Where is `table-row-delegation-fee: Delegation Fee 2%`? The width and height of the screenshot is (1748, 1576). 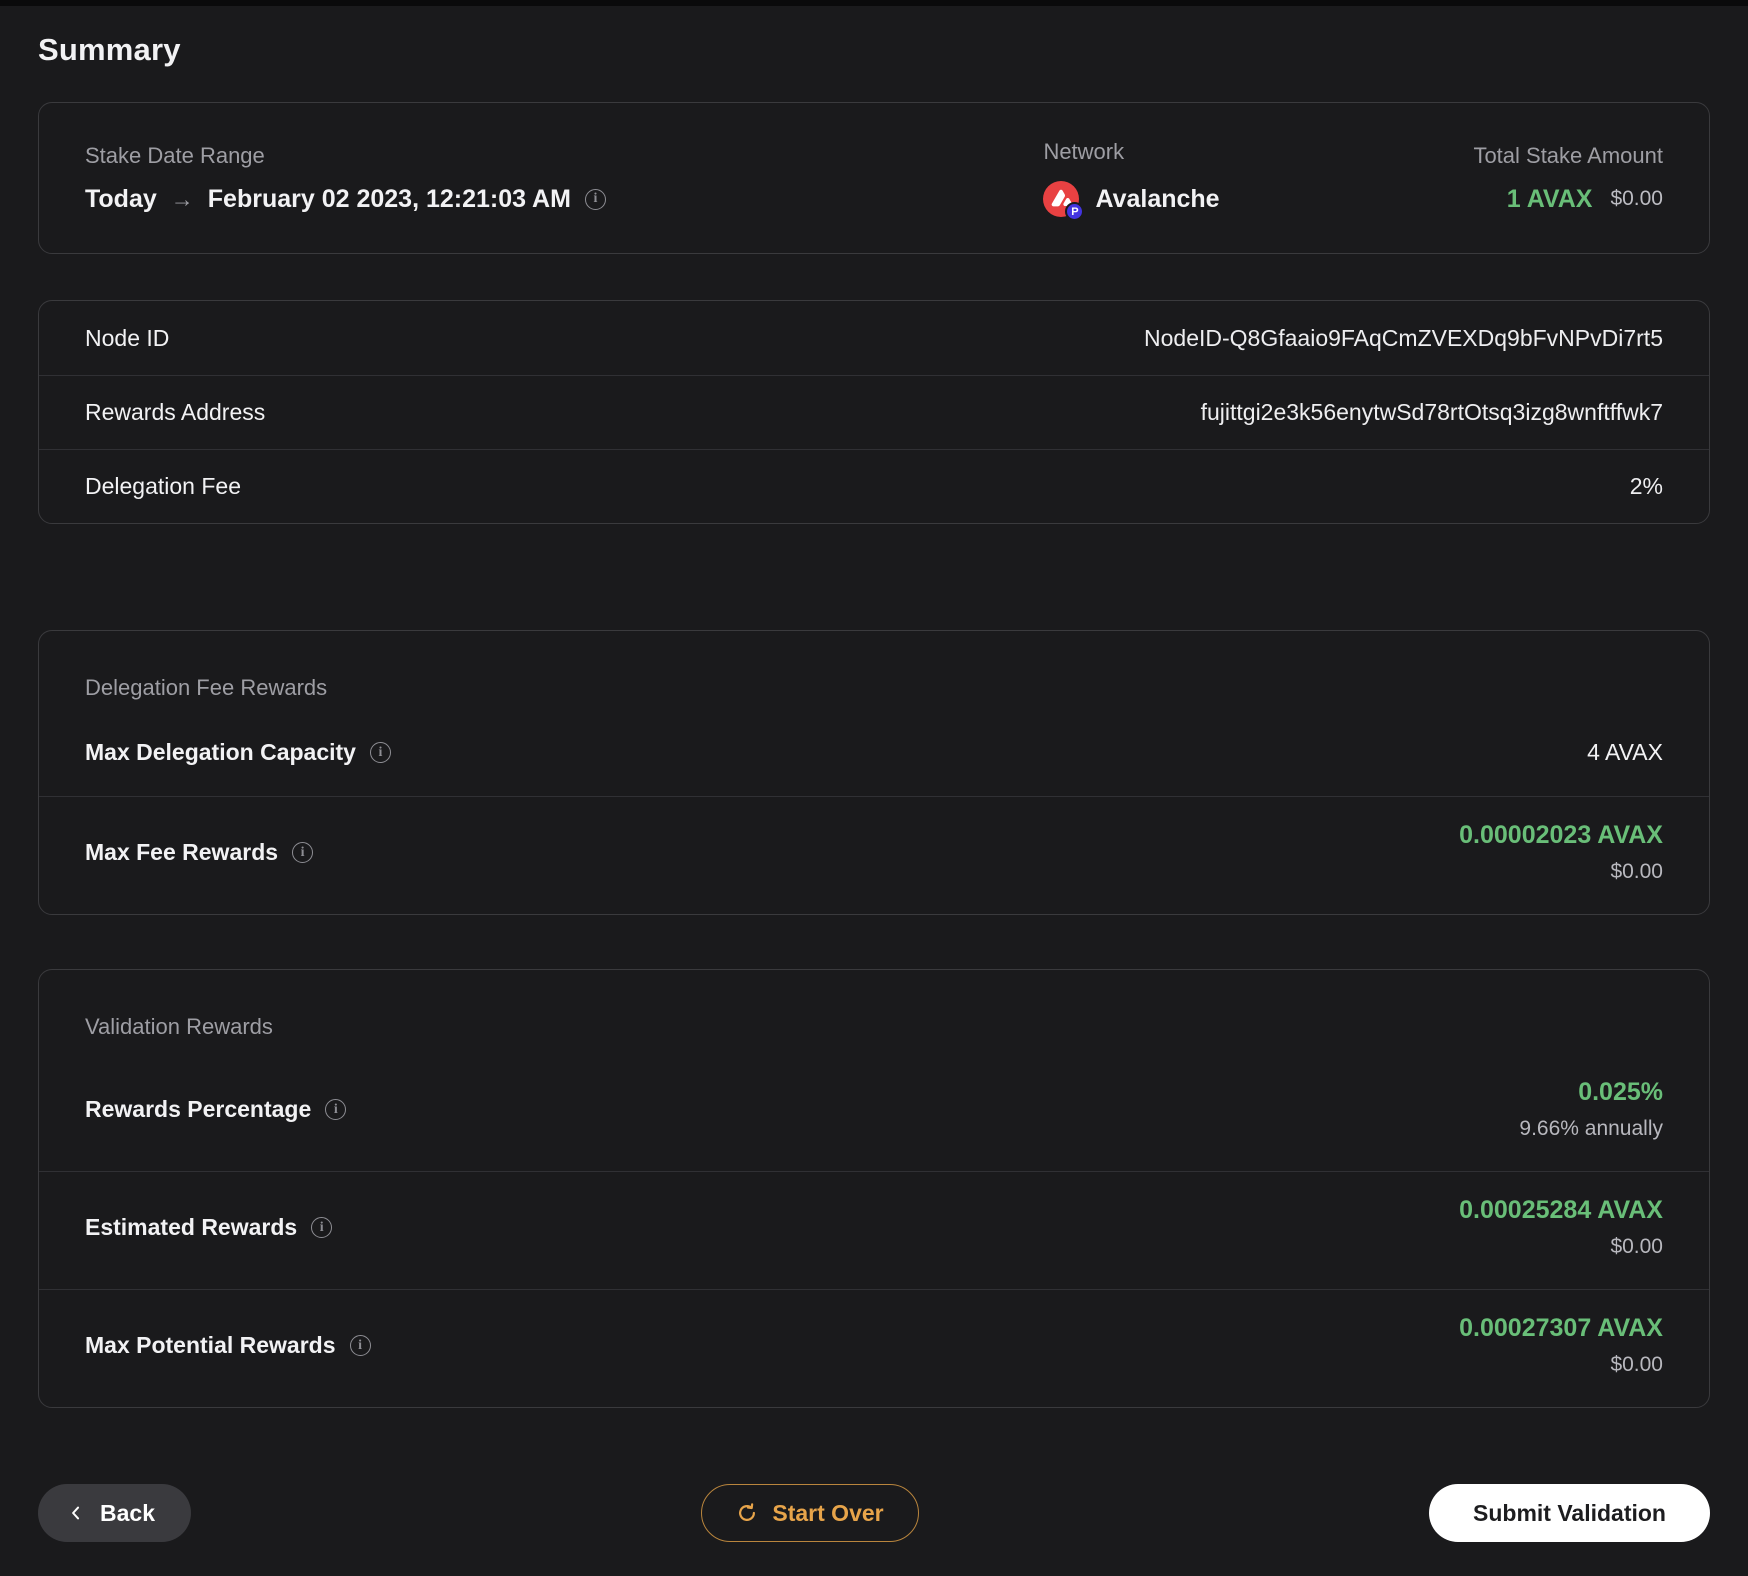 table-row-delegation-fee: Delegation Fee 2% is located at coordinates (874, 486).